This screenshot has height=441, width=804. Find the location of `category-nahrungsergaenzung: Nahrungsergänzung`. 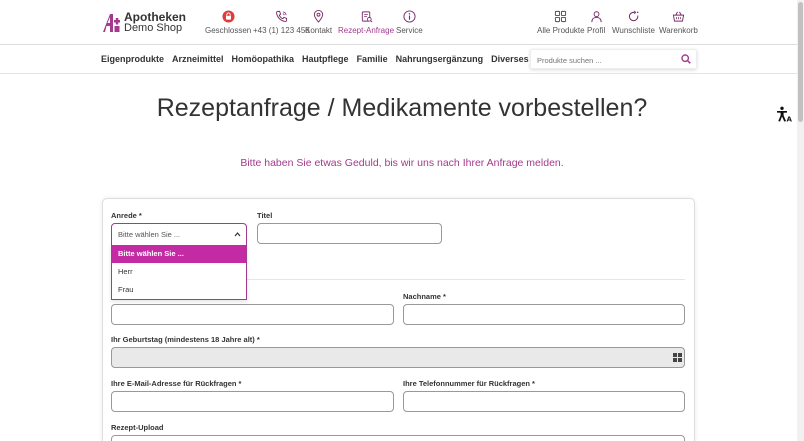

category-nahrungsergaenzung: Nahrungsergänzung is located at coordinates (440, 59).